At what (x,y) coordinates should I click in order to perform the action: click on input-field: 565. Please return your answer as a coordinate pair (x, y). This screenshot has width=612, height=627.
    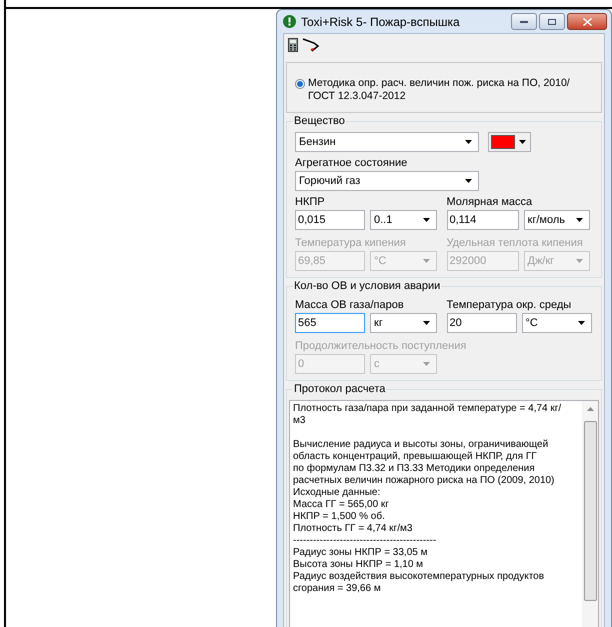
    Looking at the image, I should click on (330, 323).